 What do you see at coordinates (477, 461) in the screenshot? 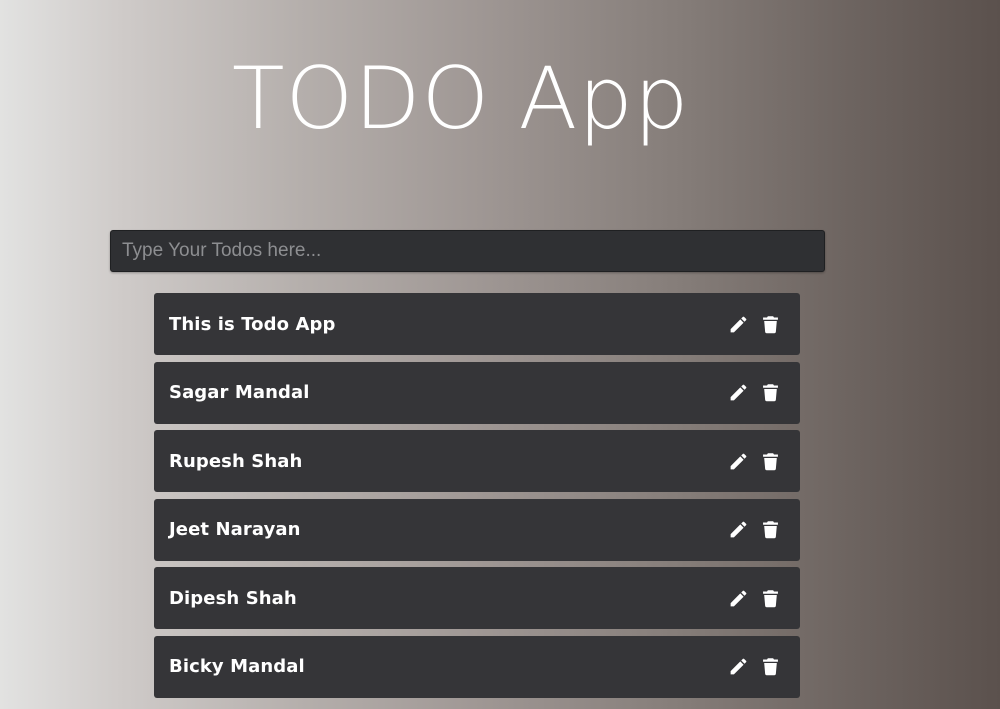
I see `todo-item: Rupesh Shah` at bounding box center [477, 461].